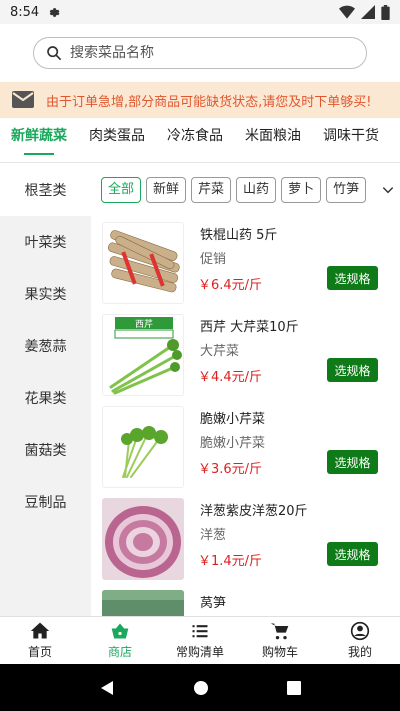  I want to click on user-icon, so click(360, 631).